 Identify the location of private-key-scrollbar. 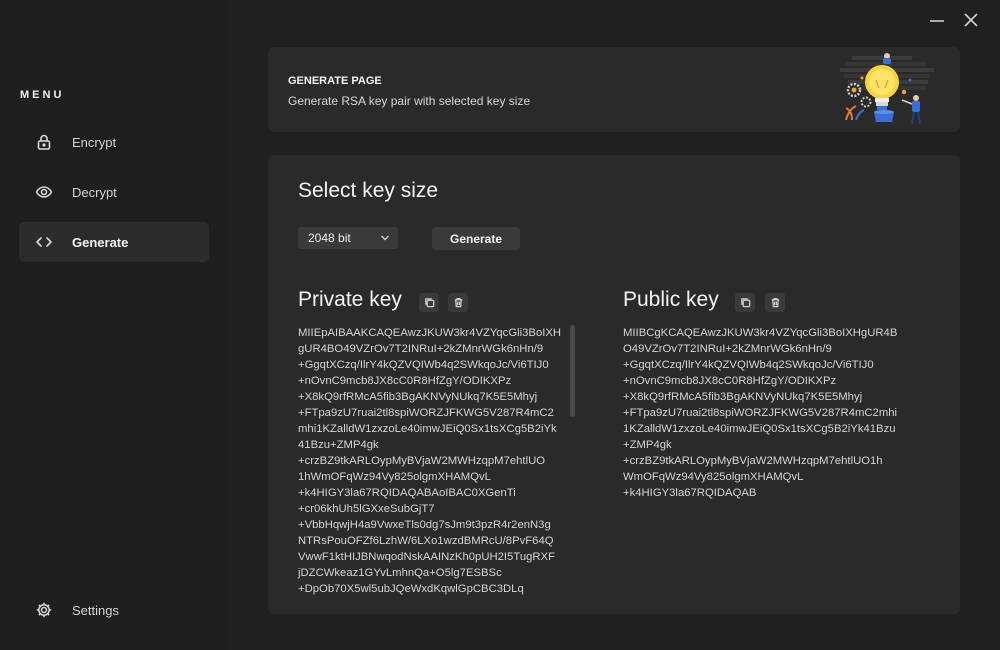
(572, 371).